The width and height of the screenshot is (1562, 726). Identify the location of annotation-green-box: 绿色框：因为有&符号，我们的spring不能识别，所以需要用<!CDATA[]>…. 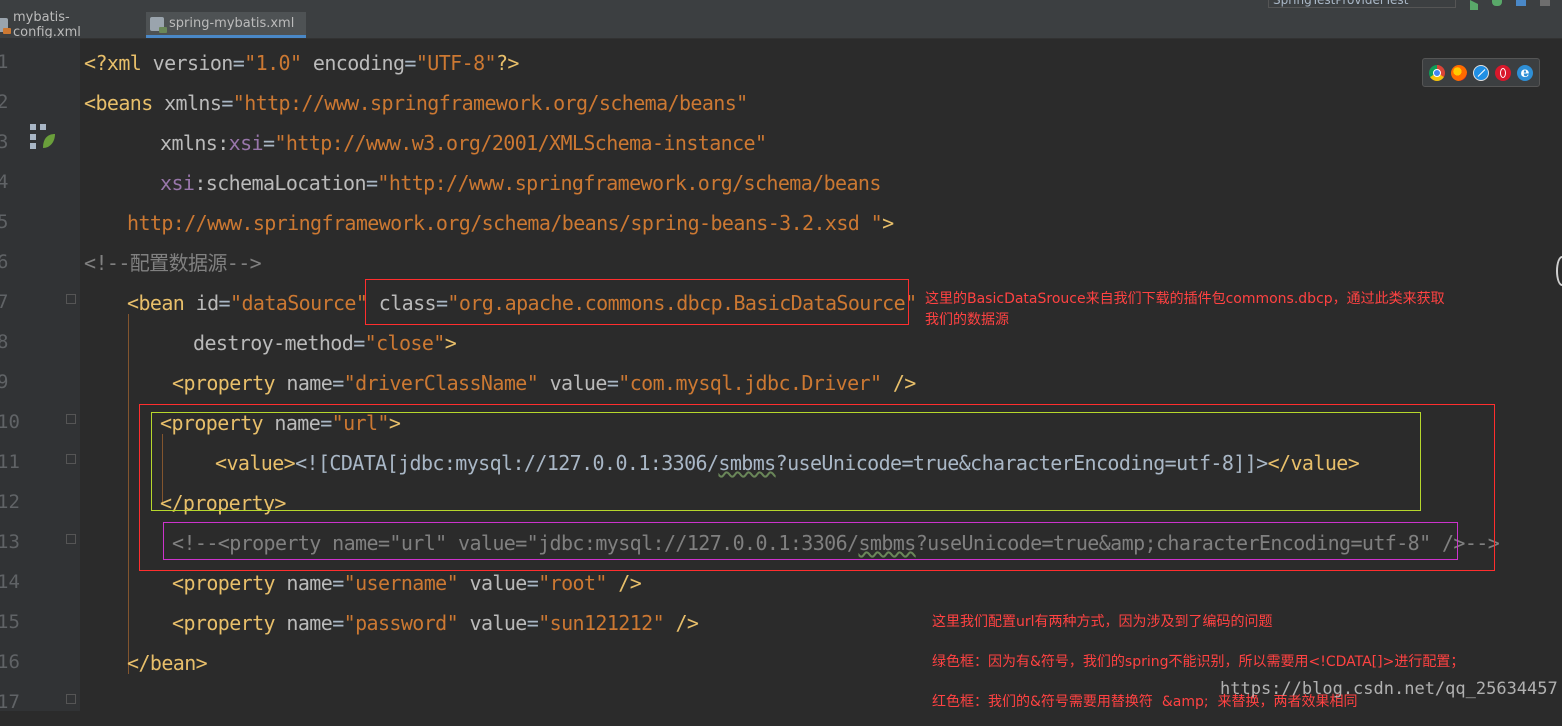
(1198, 662).